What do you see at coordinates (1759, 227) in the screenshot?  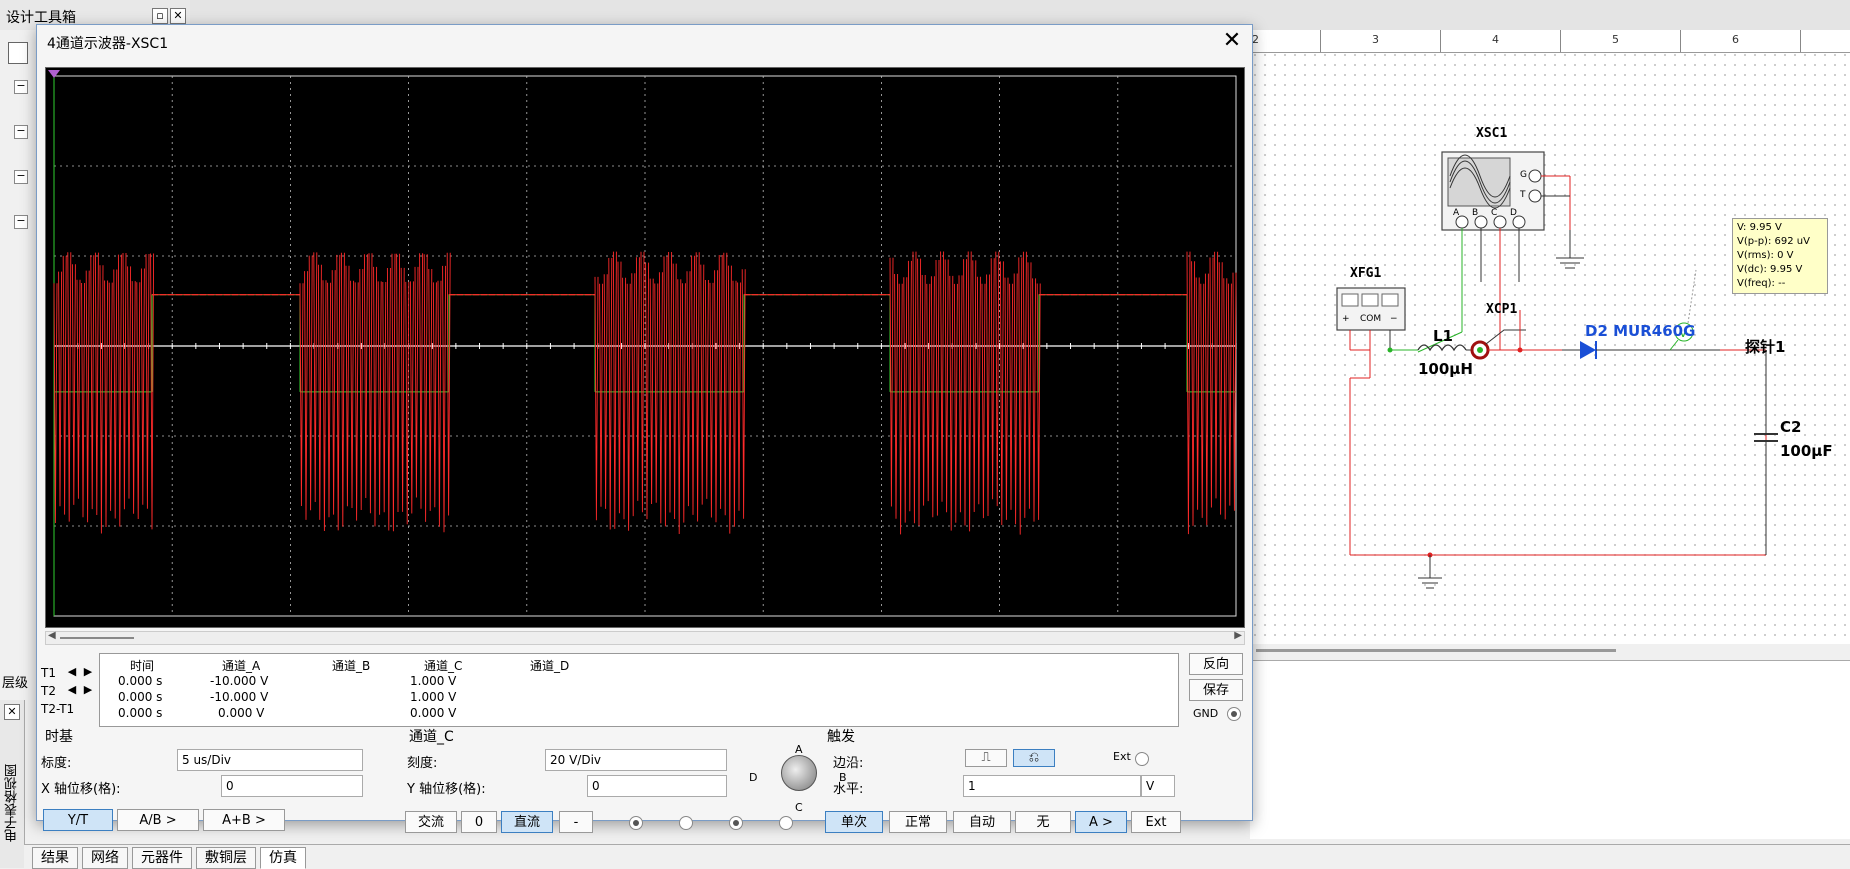 I see `probe-reading-v: V: 9.95 V` at bounding box center [1759, 227].